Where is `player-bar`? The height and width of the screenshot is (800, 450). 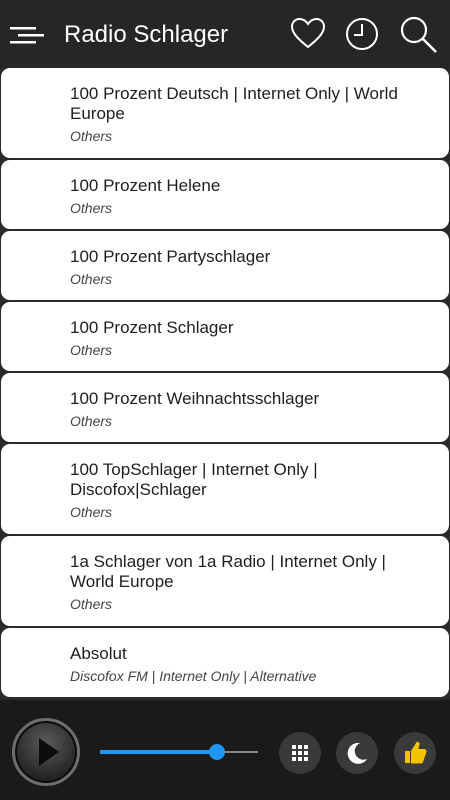
player-bar is located at coordinates (225, 750).